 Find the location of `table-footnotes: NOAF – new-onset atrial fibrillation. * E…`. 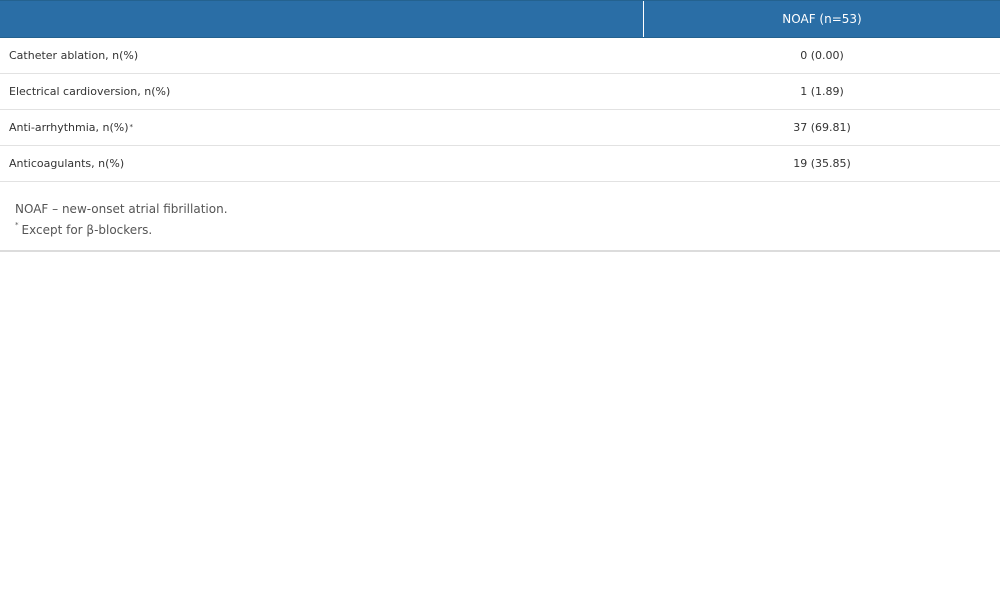

table-footnotes: NOAF – new-onset atrial fibrillation. * E… is located at coordinates (500, 217).